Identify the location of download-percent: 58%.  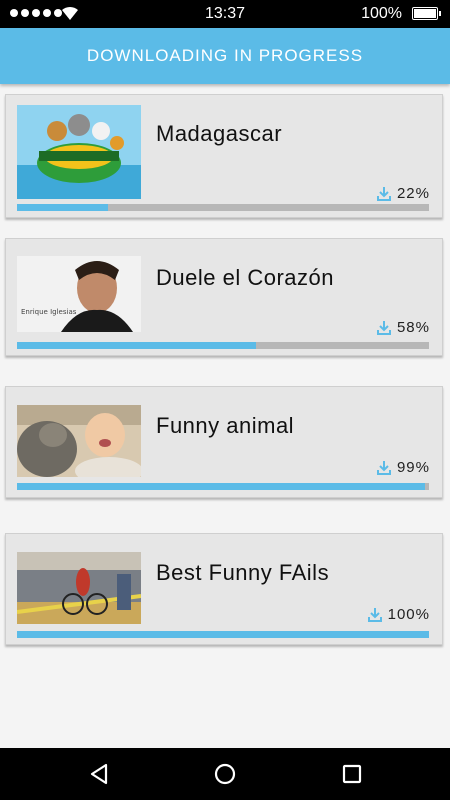
(413, 327).